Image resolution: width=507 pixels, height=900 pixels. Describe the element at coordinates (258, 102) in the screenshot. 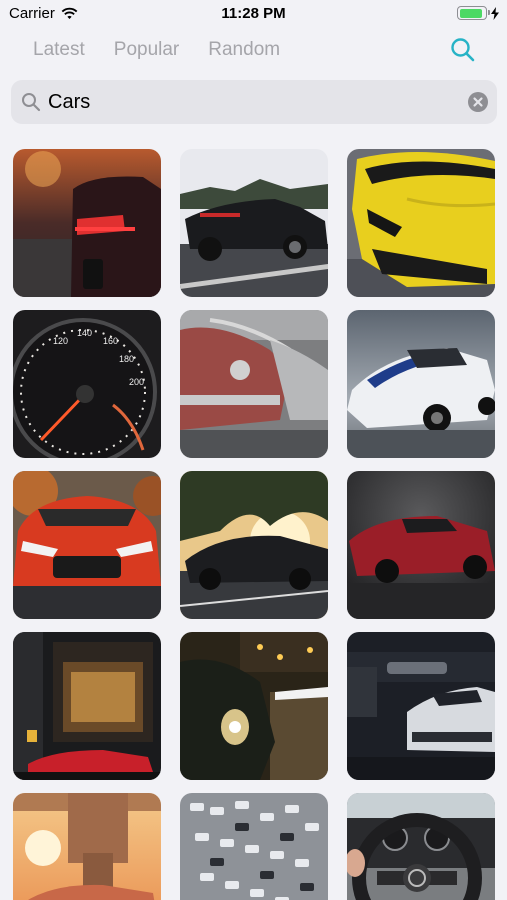

I see `search-input` at that location.